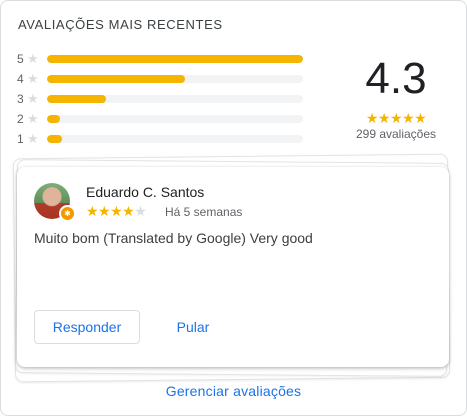 Image resolution: width=467 pixels, height=416 pixels. I want to click on review-stars: ★★★★★, so click(116, 211).